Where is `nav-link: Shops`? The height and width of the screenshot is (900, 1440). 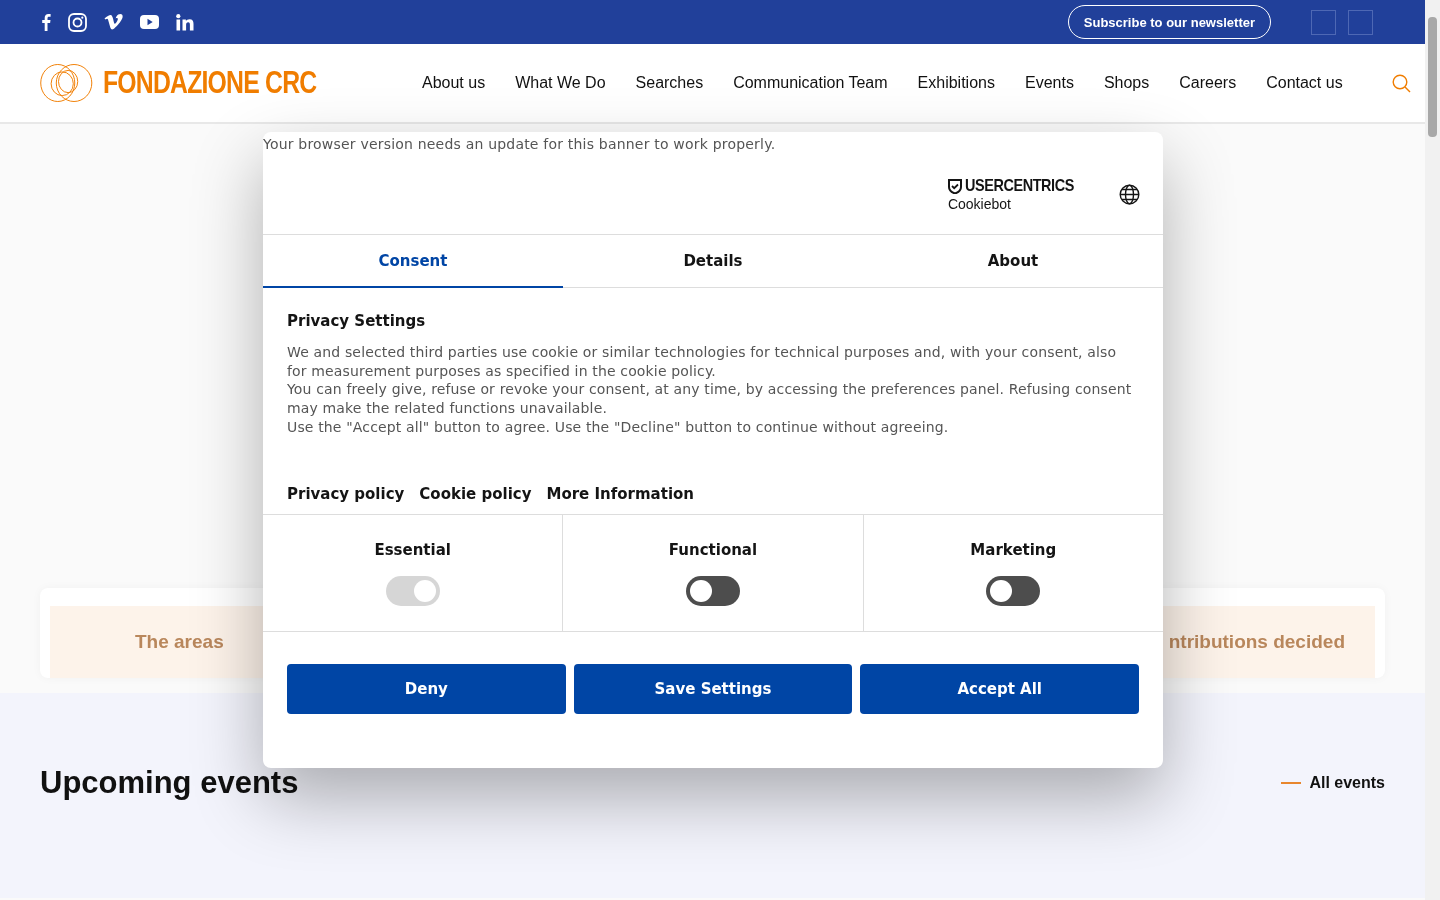 nav-link: Shops is located at coordinates (1126, 83).